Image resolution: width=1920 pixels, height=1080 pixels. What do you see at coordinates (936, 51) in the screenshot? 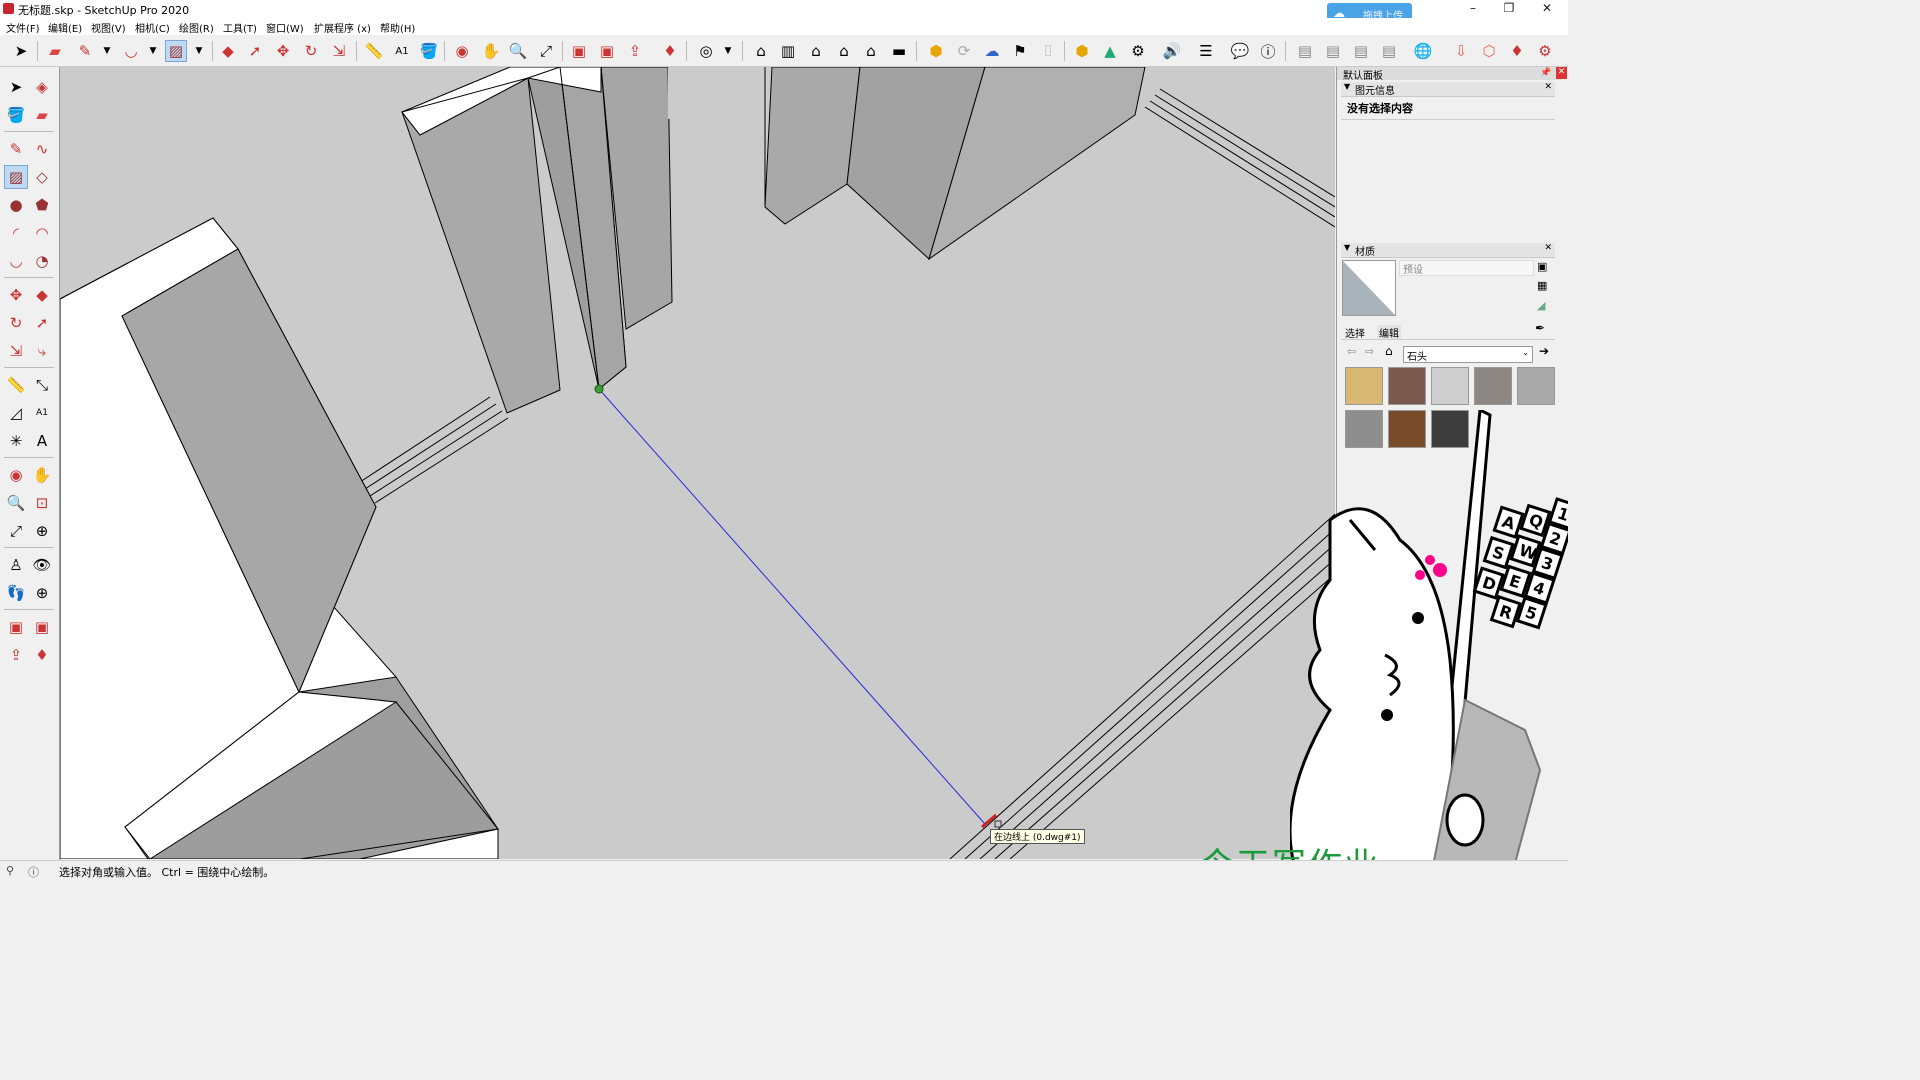
I see `geo-location-icon: ⬢` at bounding box center [936, 51].